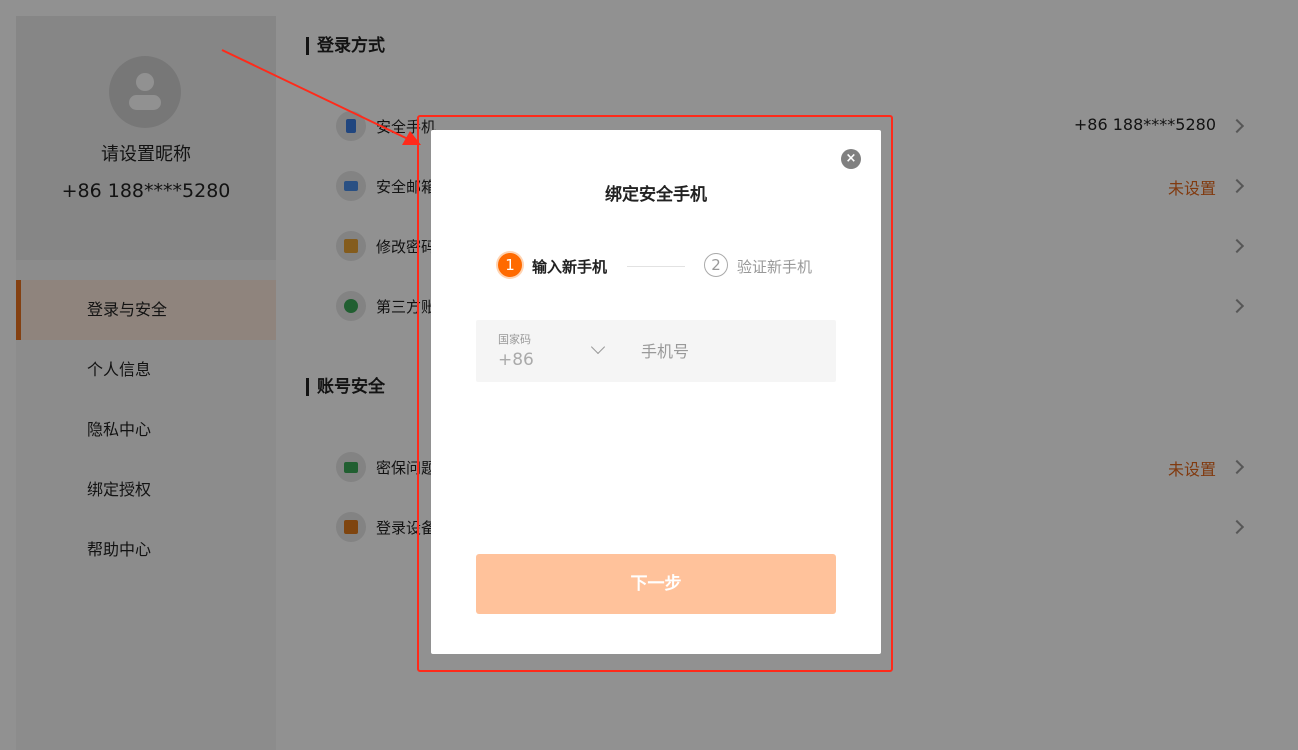 The image size is (1298, 750). Describe the element at coordinates (514, 339) in the screenshot. I see `country-code-label: 国家码` at that location.